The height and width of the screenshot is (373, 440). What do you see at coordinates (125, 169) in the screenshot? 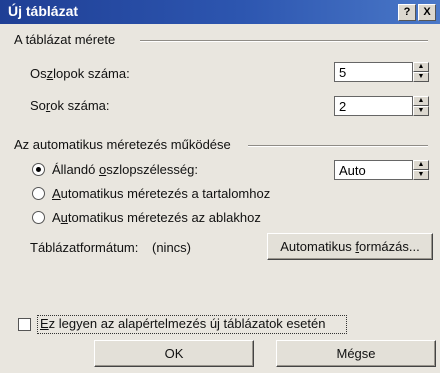
I see `fixed-width-label: Állandó oszlopszélesség:` at bounding box center [125, 169].